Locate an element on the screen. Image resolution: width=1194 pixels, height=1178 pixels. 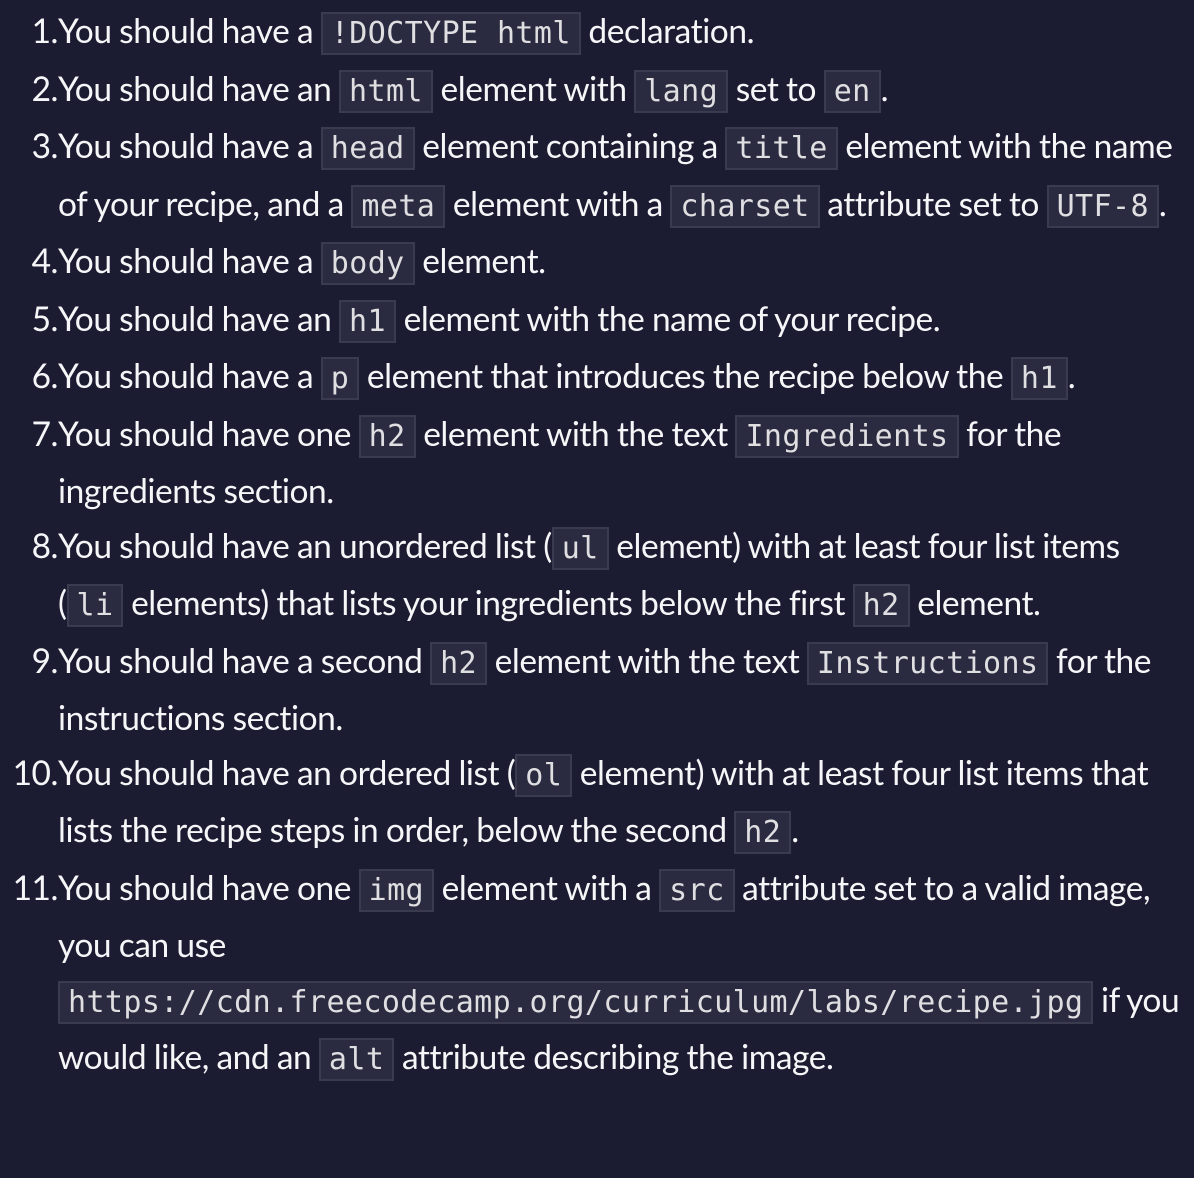
requirement-number: 8. is located at coordinates (45, 545).